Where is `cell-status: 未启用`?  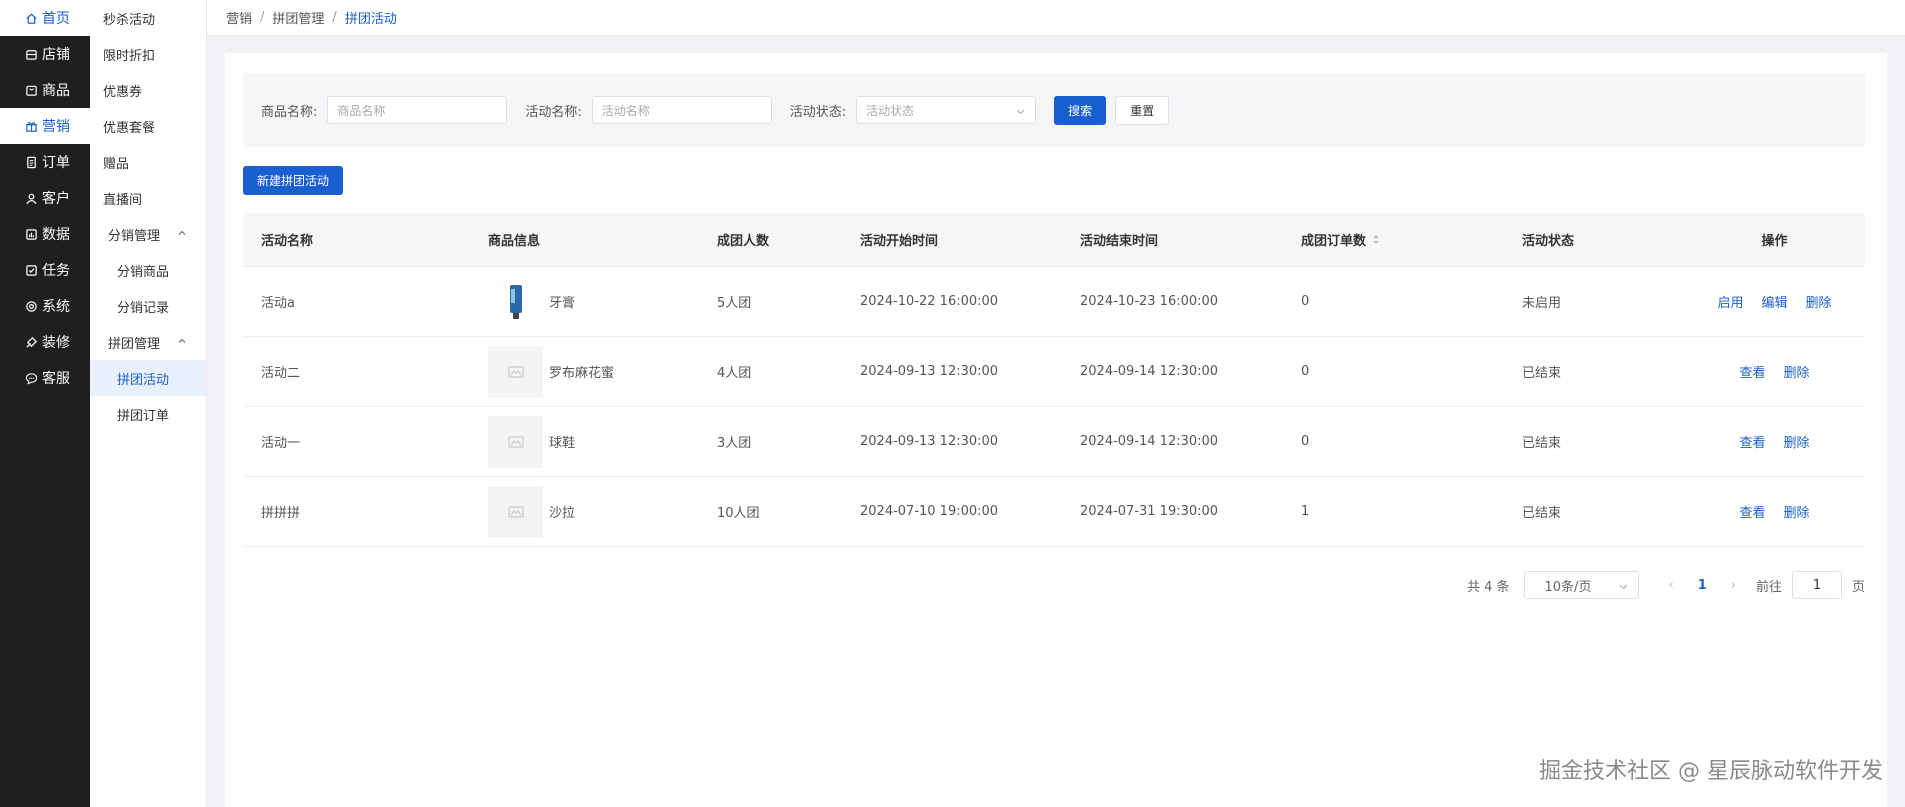 cell-status: 未启用 is located at coordinates (1542, 303).